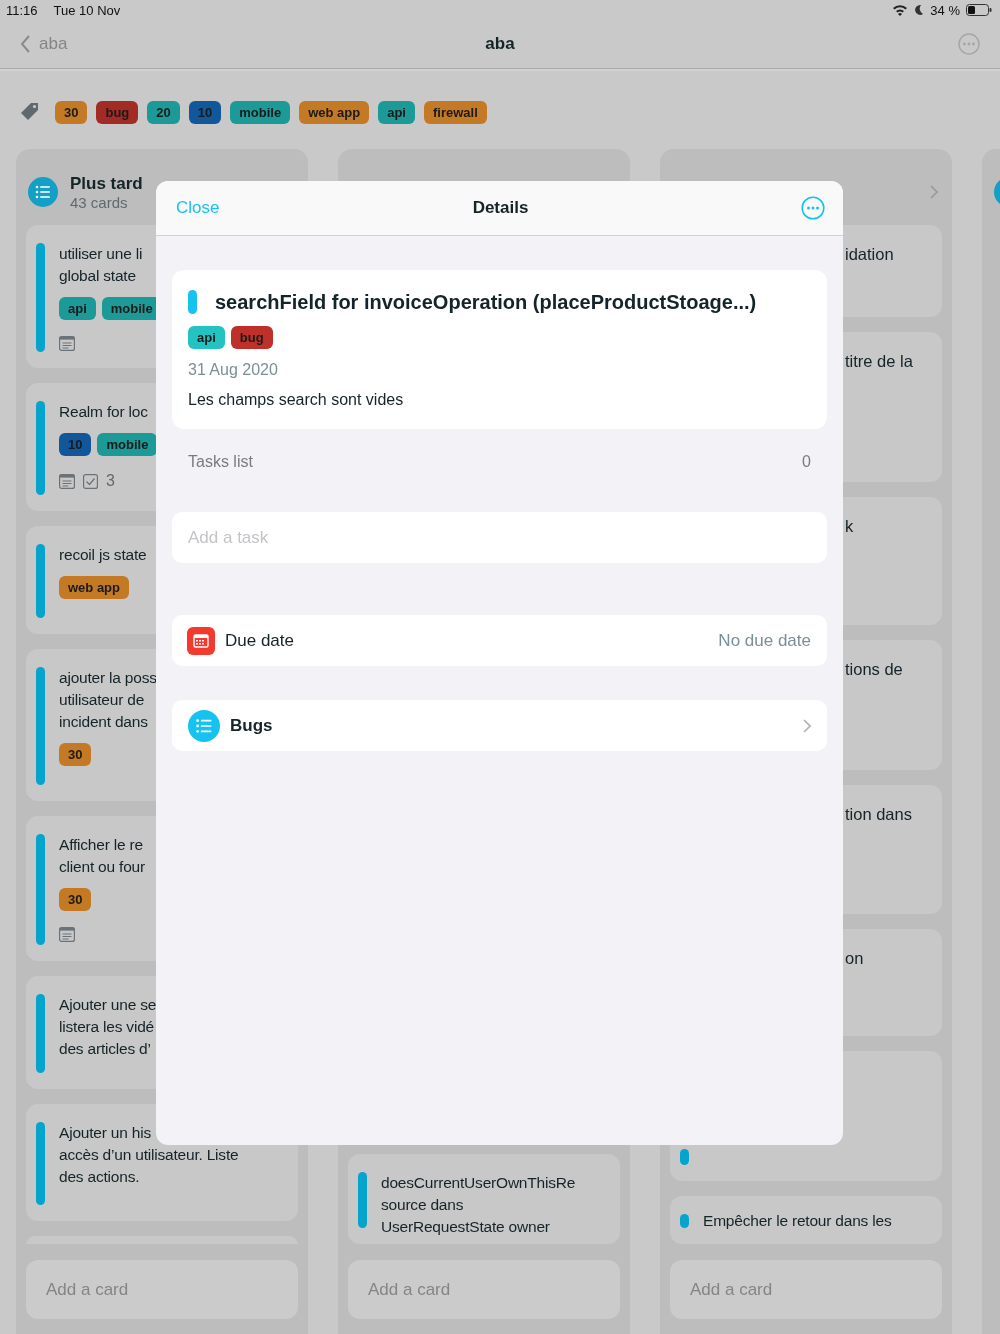 The image size is (1000, 1334). I want to click on checklist-count: 3, so click(110, 481).